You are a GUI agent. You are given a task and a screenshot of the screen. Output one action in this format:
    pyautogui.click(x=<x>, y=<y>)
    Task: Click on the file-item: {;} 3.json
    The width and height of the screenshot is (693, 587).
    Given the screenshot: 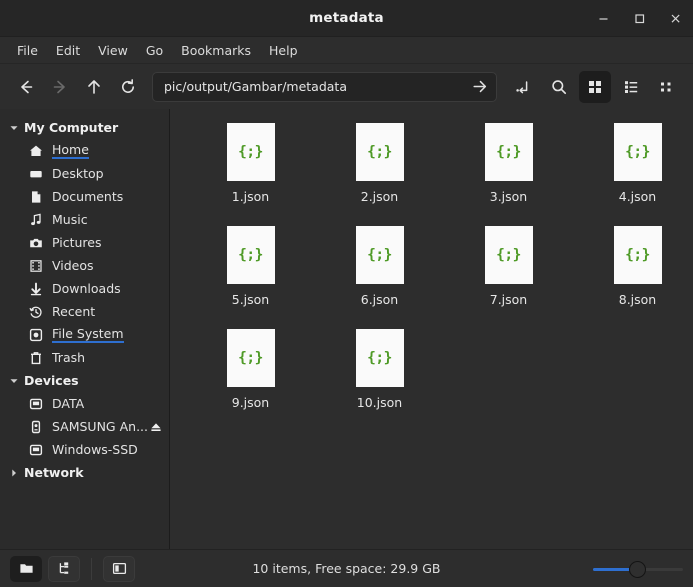 What is the action you would take?
    pyautogui.click(x=508, y=163)
    